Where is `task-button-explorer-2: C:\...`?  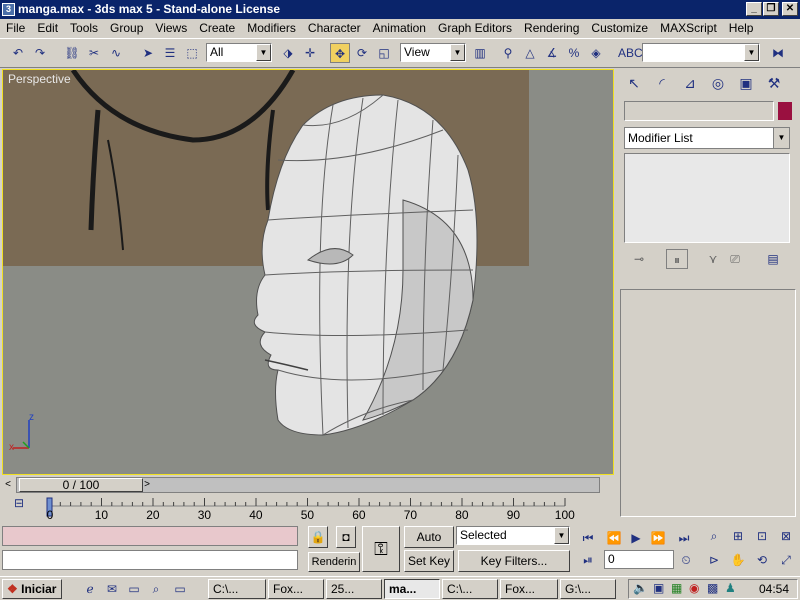
task-button-explorer-2: C:\... is located at coordinates (470, 589).